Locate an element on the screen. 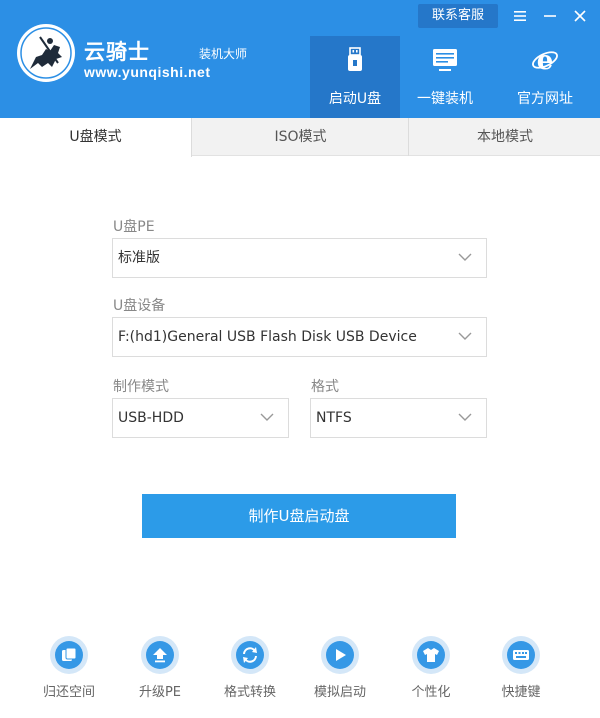 Image resolution: width=600 pixels, height=718 pixels. tool-format-convert: 格式转换 is located at coordinates (250, 671).